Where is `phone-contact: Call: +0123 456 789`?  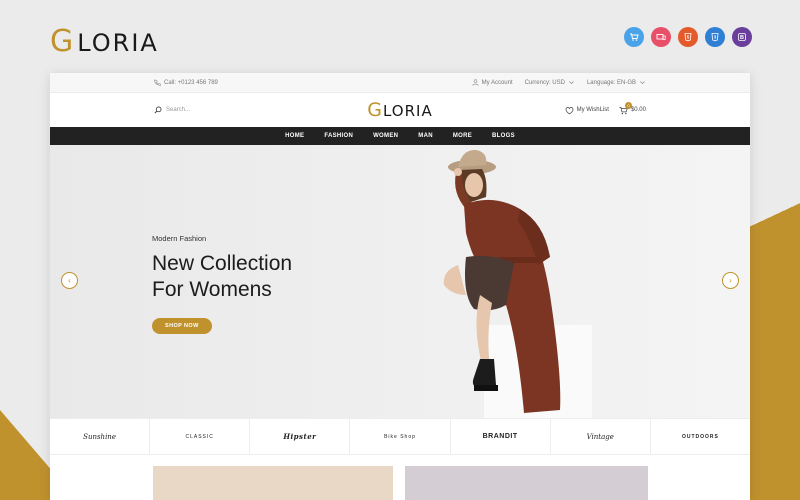 phone-contact: Call: +0123 456 789 is located at coordinates (186, 82).